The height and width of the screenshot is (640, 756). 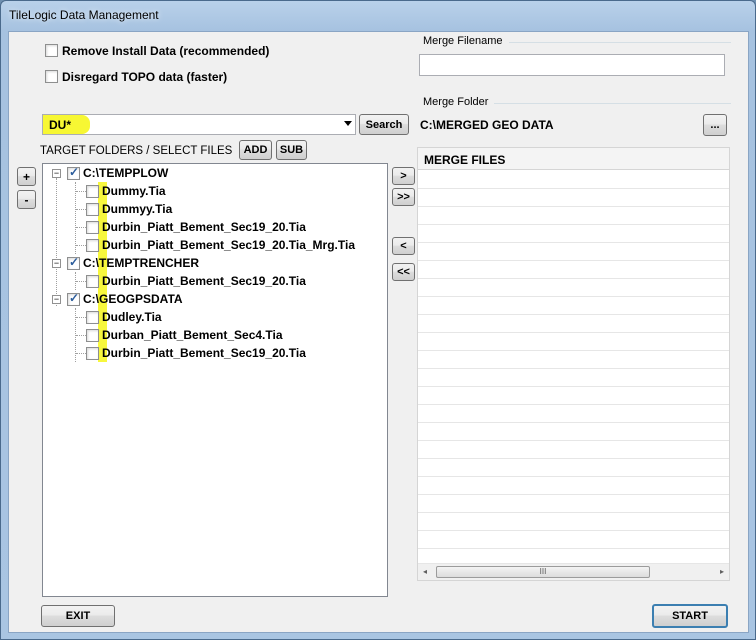 What do you see at coordinates (463, 41) in the screenshot?
I see `merge-filename-label: Merge Filename` at bounding box center [463, 41].